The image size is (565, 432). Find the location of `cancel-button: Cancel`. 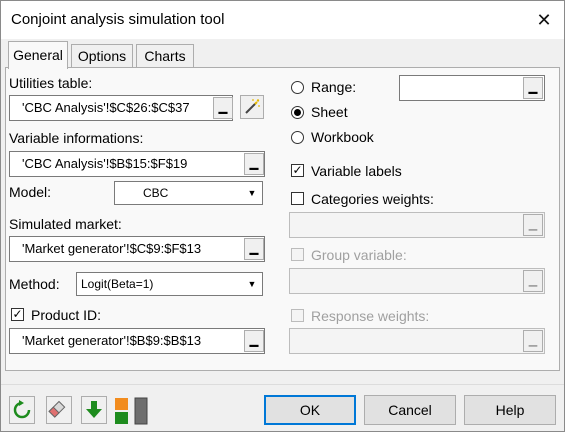

cancel-button: Cancel is located at coordinates (410, 410).